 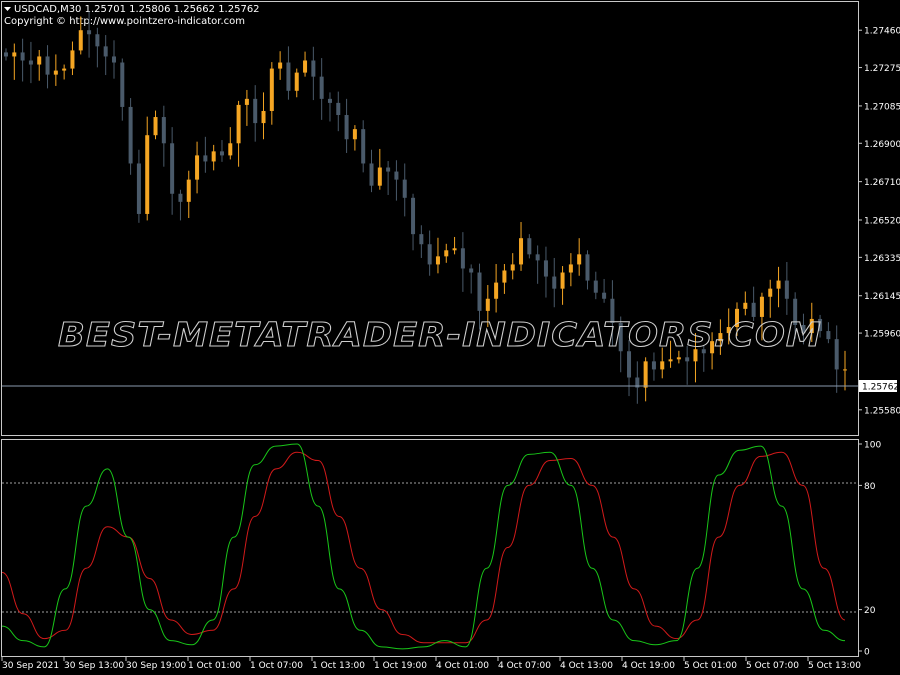 What do you see at coordinates (524, 666) in the screenshot?
I see `time-tick-label: 4 Oct 07:00` at bounding box center [524, 666].